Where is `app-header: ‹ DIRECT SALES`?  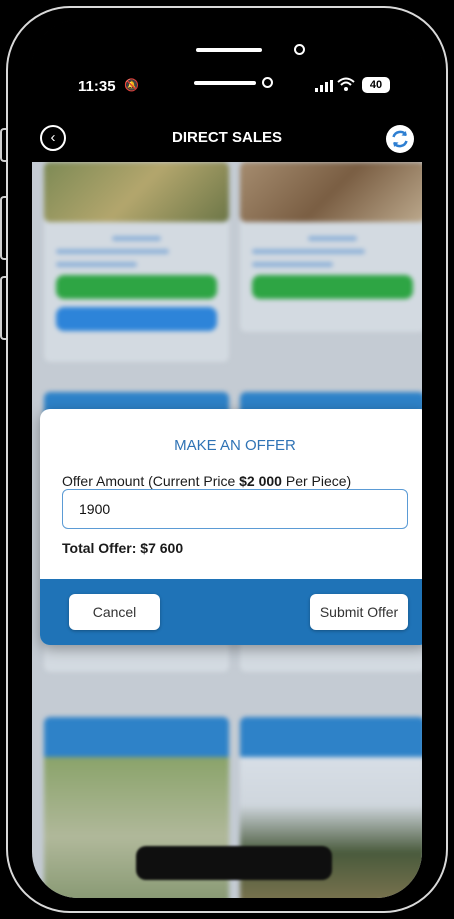
app-header: ‹ DIRECT SALES is located at coordinates (227, 138).